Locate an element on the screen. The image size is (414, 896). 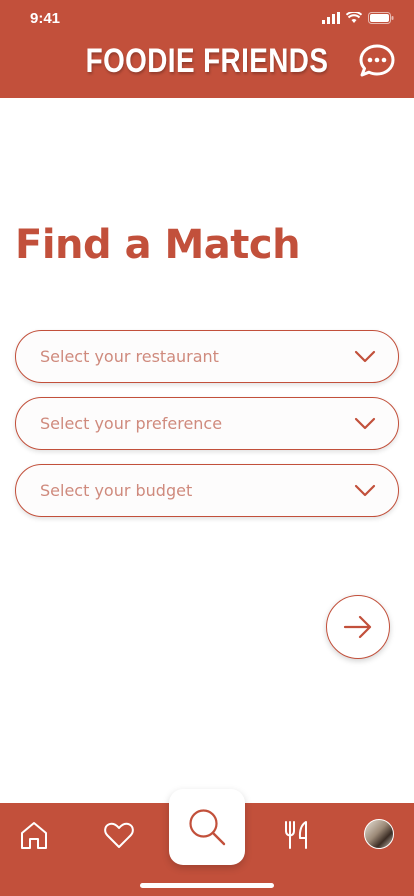
tab-restaurants is located at coordinates (297, 835).